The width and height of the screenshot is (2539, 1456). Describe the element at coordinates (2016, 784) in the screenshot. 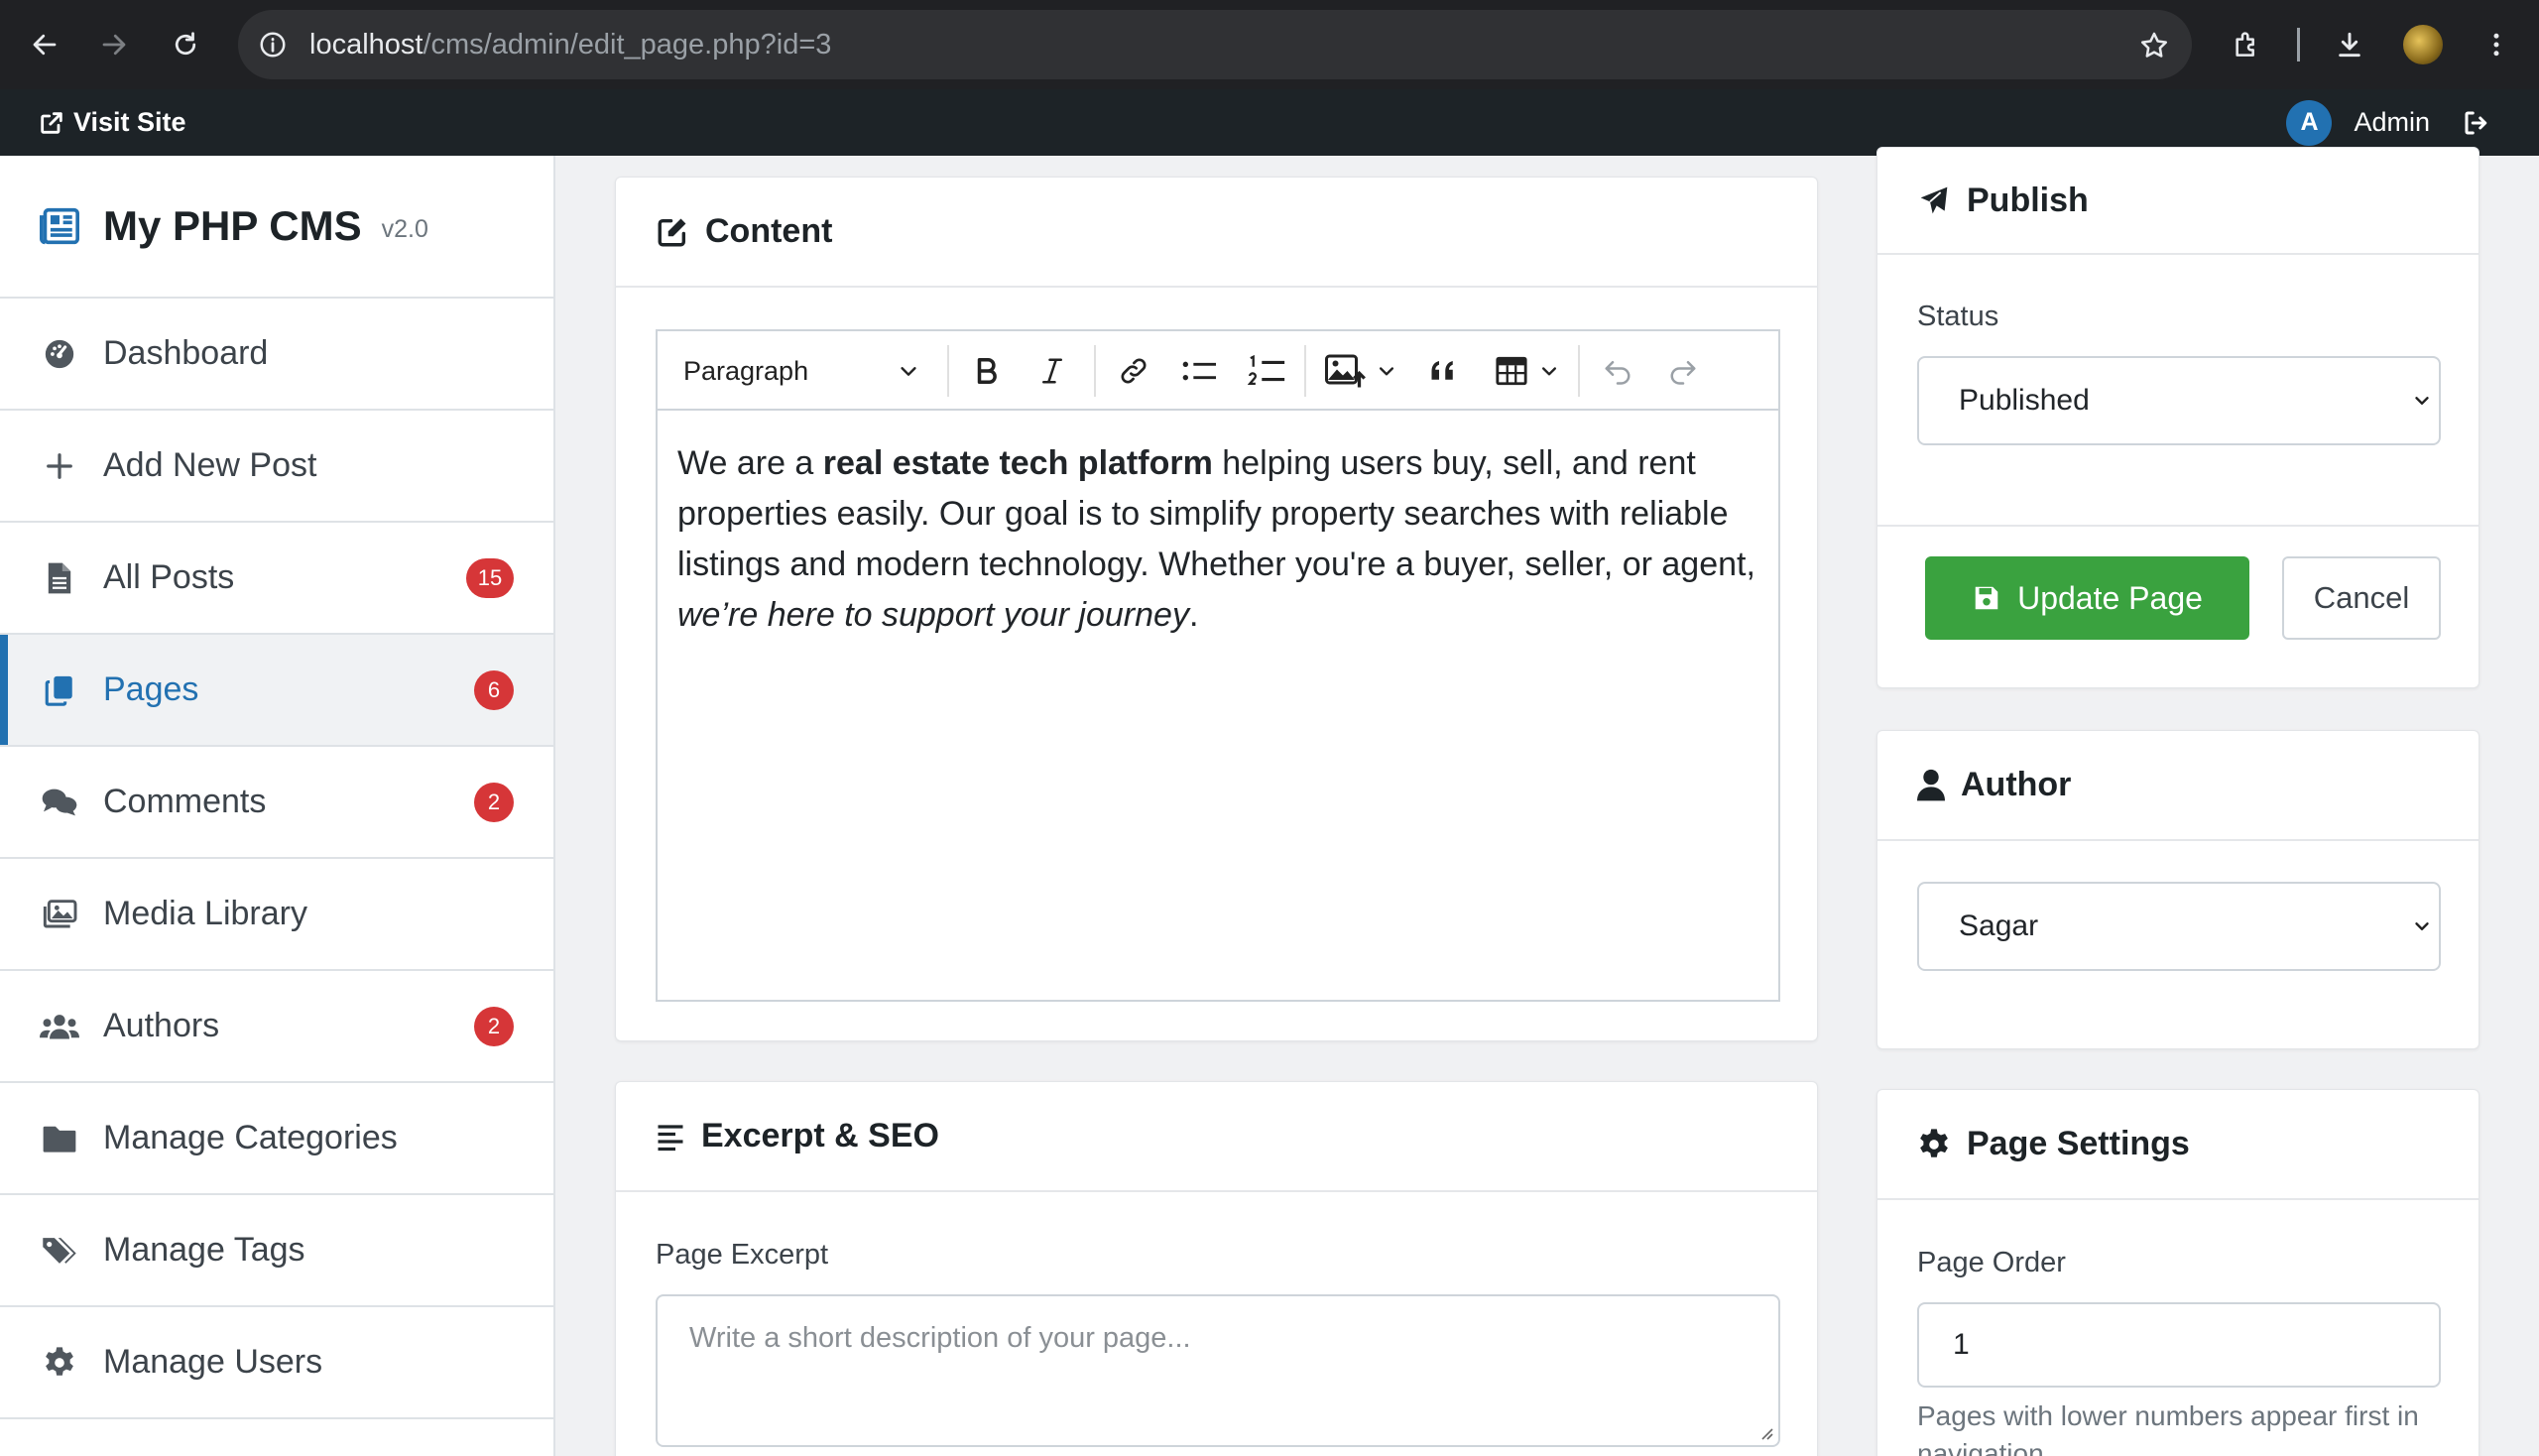

I see `author-card-title: Author` at that location.